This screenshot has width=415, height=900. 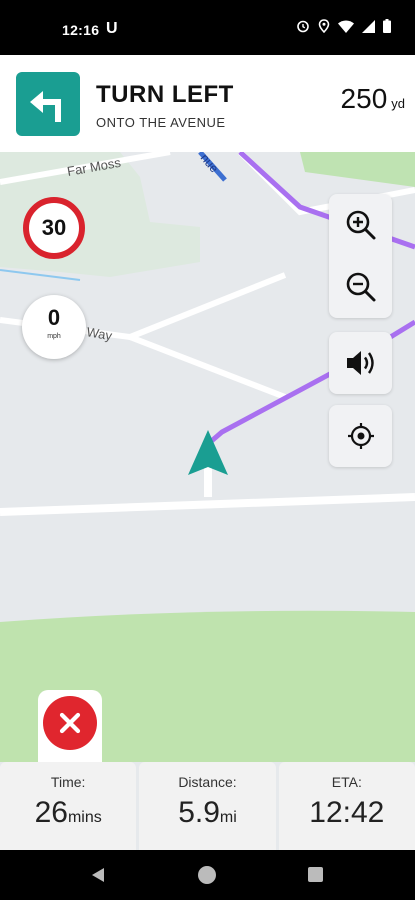 I want to click on current-speed: 0 mph, so click(x=54, y=327).